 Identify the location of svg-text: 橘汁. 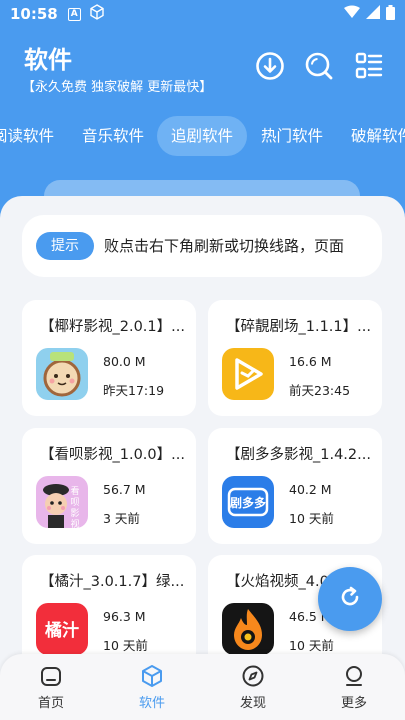
(61, 630).